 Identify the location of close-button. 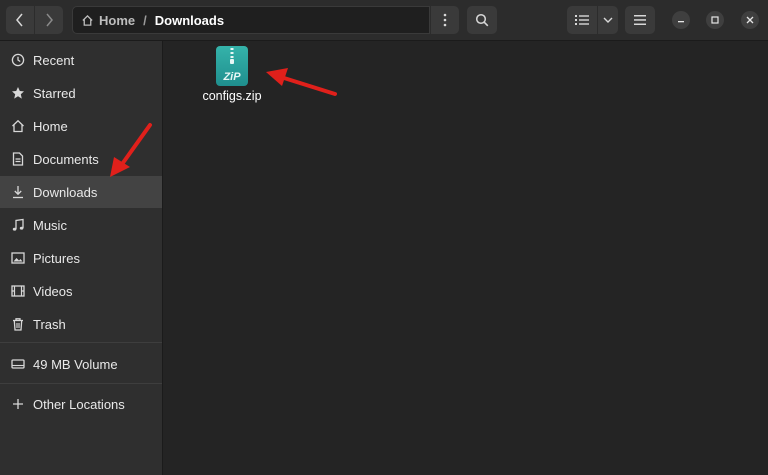
(750, 20).